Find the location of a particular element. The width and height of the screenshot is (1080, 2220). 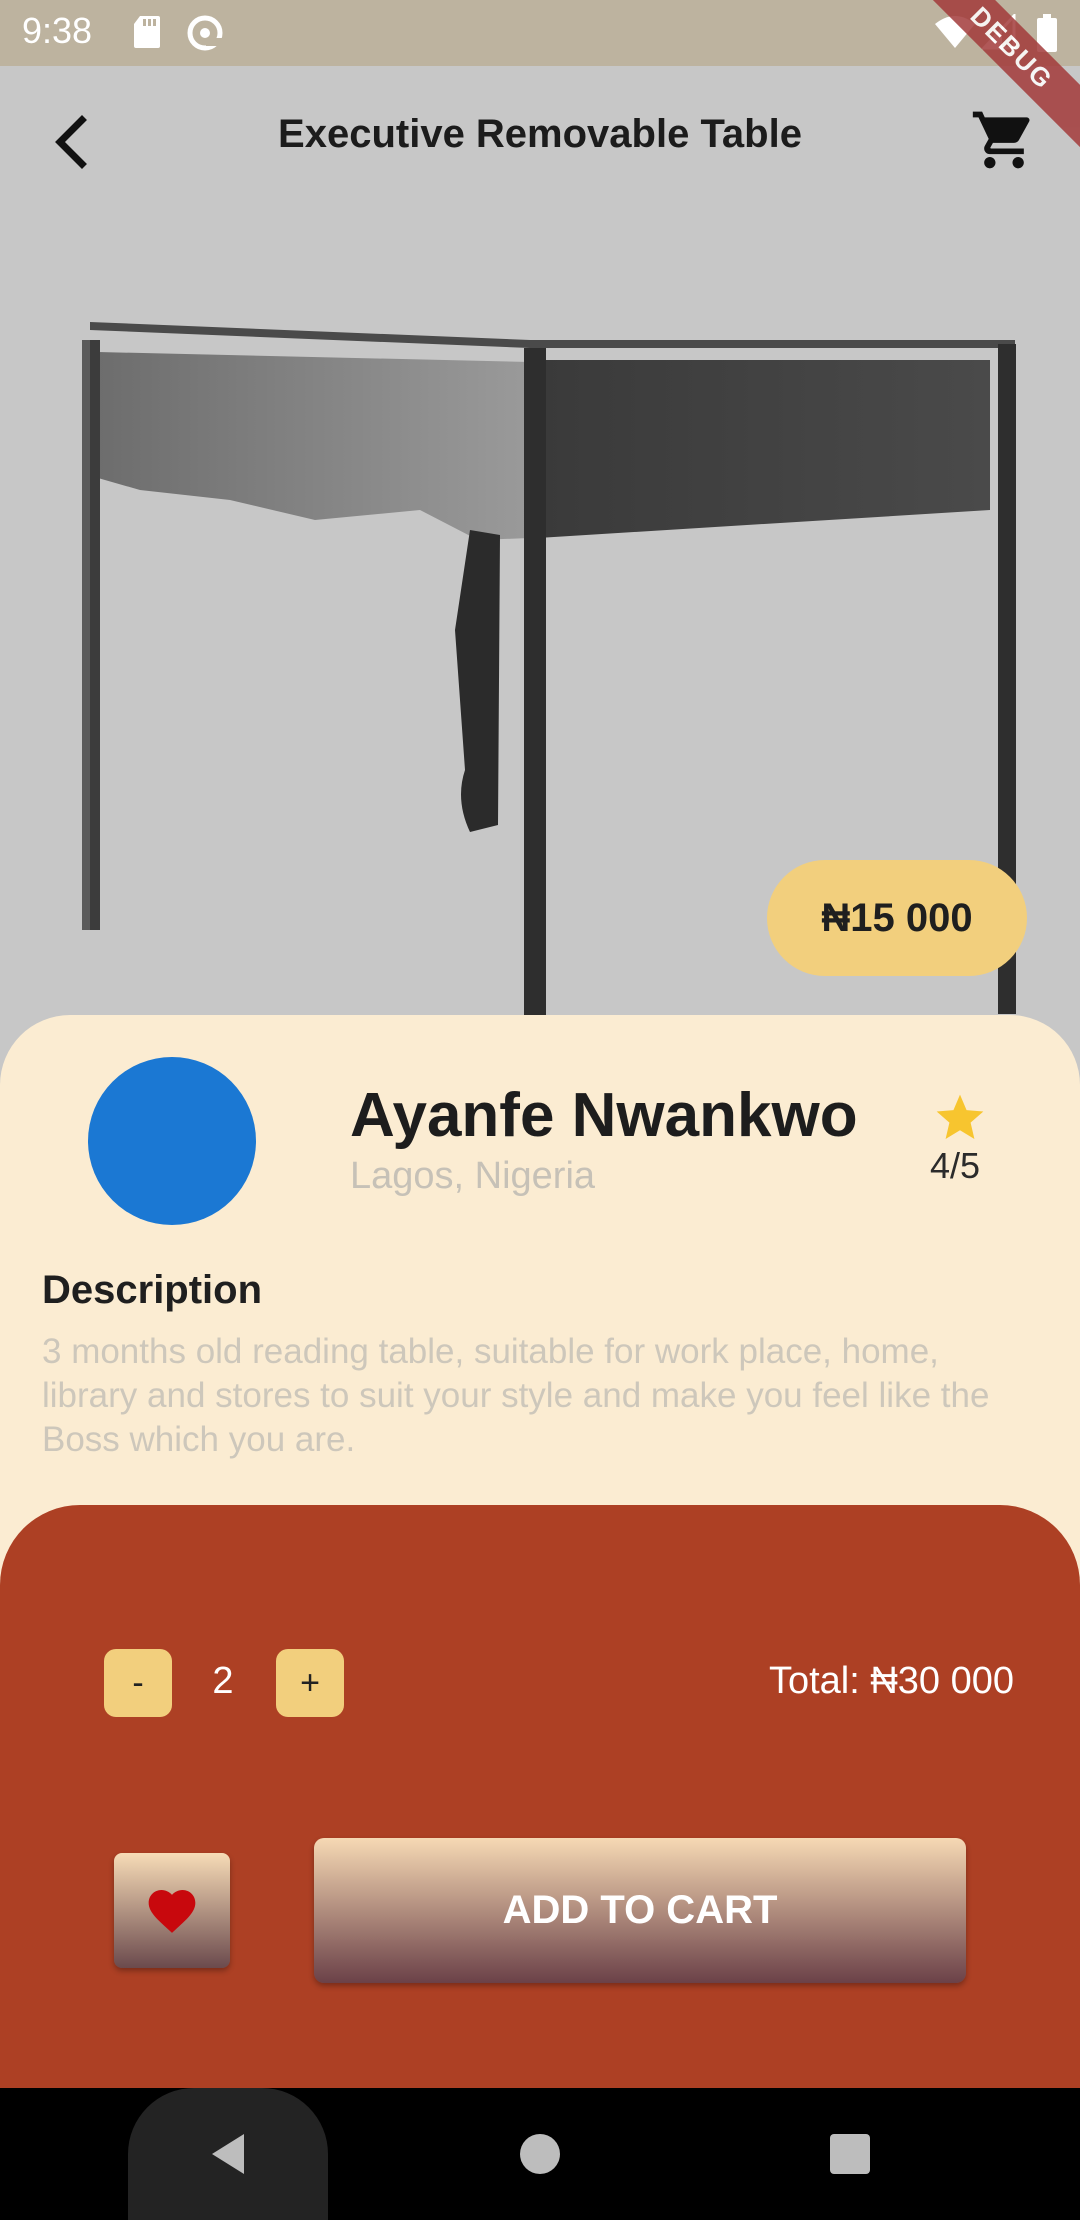

status-bar: 9:38 DEBUG is located at coordinates (540, 78).